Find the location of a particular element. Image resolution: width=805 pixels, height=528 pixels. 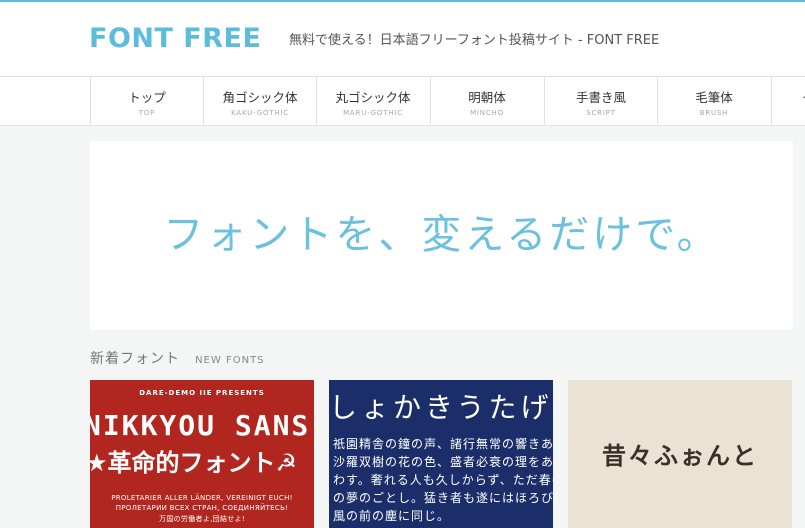

nav-item-sublabel: MINCHO is located at coordinates (487, 113).